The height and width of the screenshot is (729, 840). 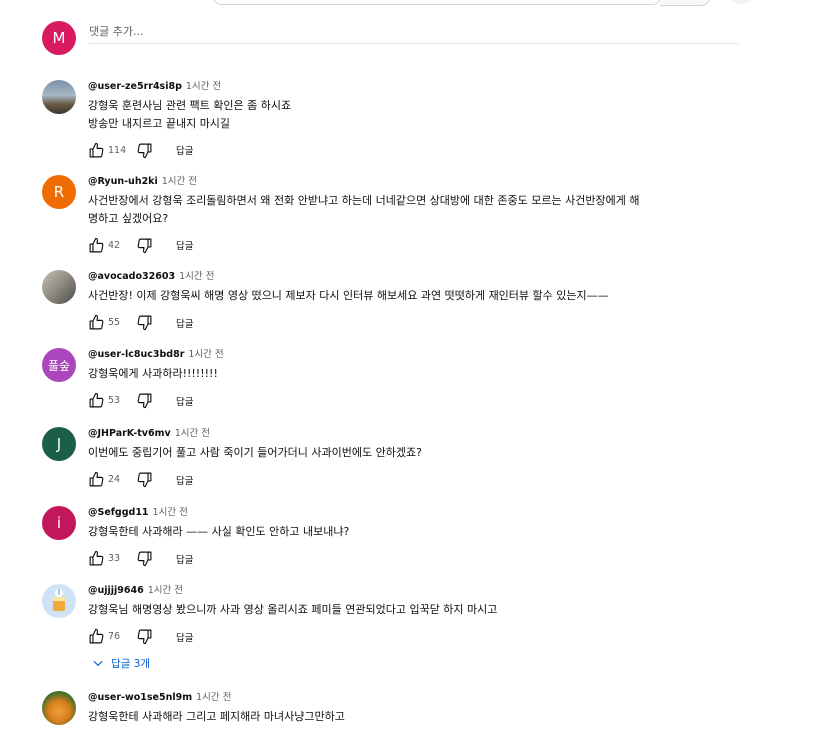 I want to click on view-replies-button: 답글 3개, so click(x=120, y=663).